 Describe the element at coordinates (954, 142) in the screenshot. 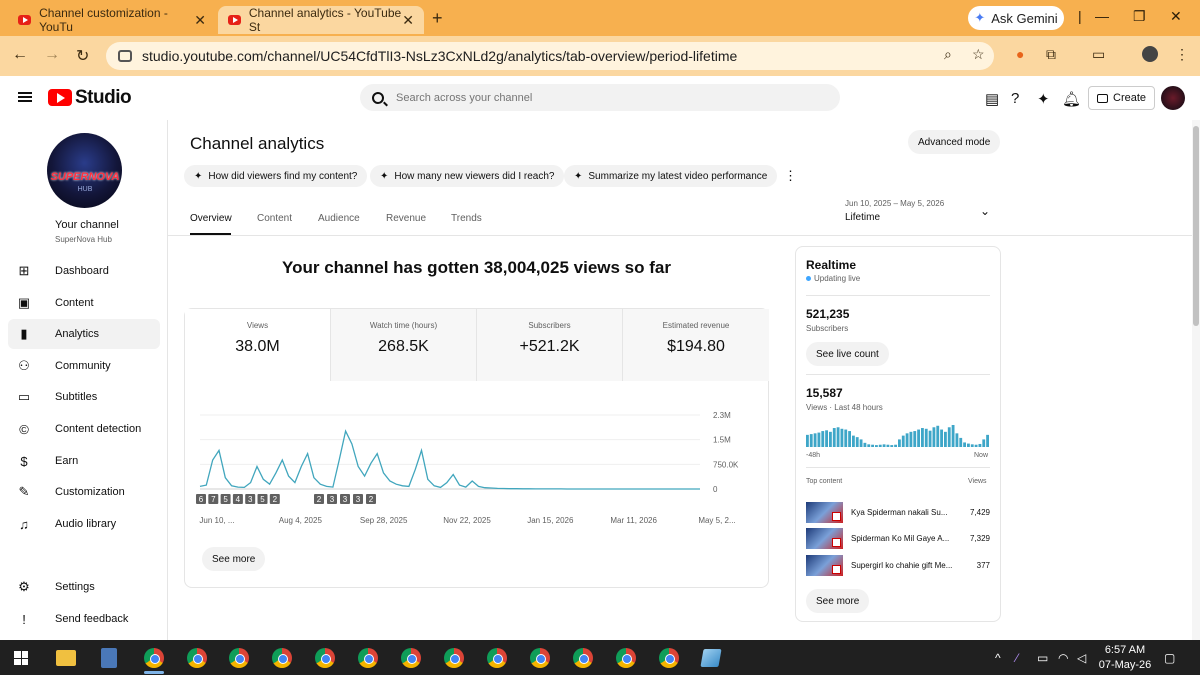

I see `advanced-mode-button: Advanced mode` at that location.